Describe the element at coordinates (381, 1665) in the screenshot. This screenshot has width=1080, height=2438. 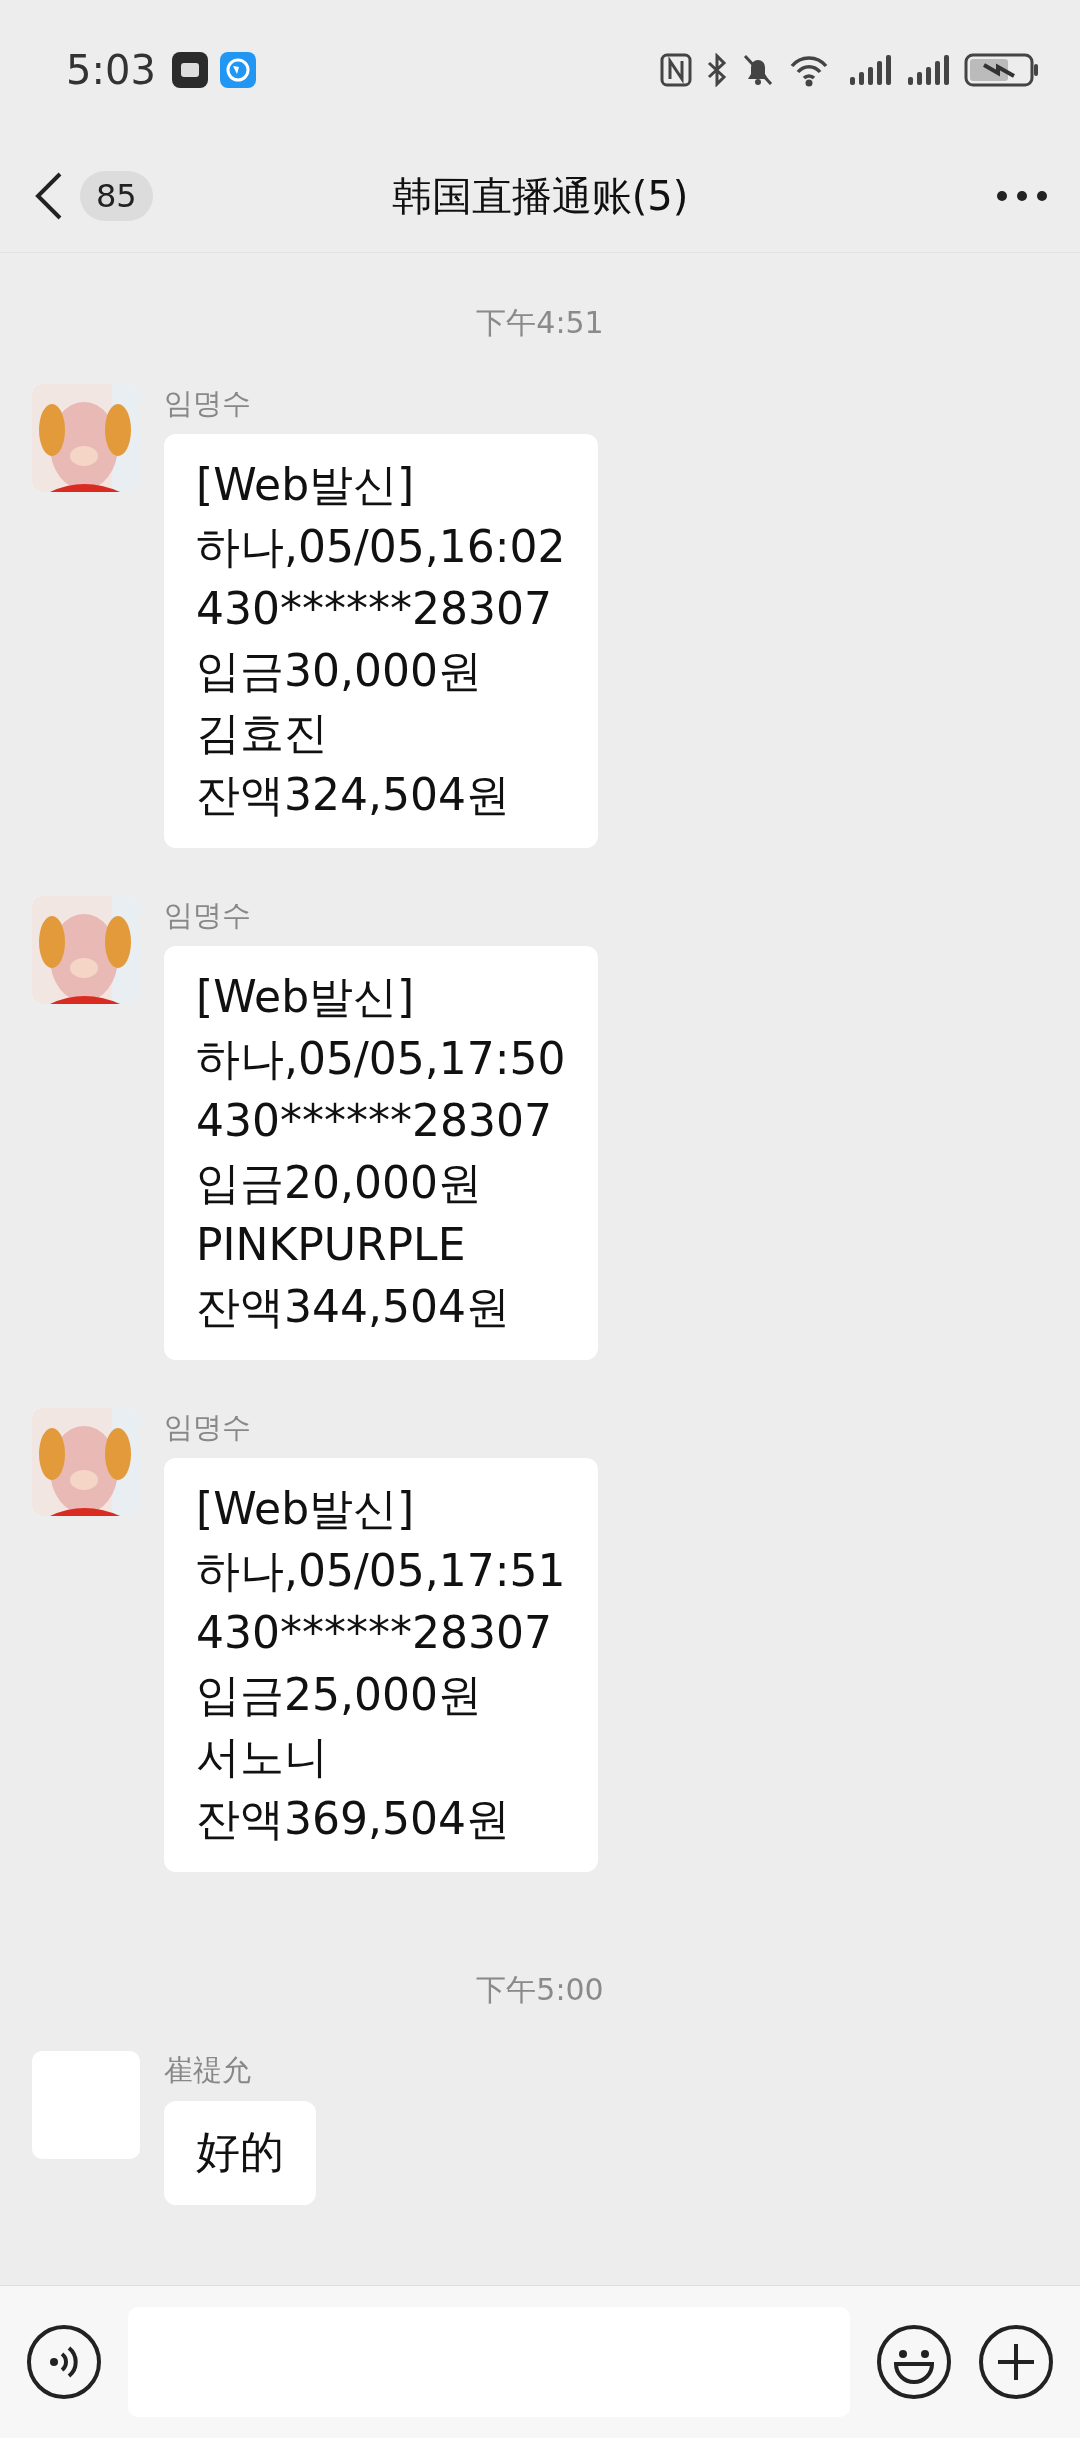
I see `message-bubble: [Web발신] 하나,05/05,17:51 430******28307 입금25,000원 서노니 잔액369,504원` at that location.